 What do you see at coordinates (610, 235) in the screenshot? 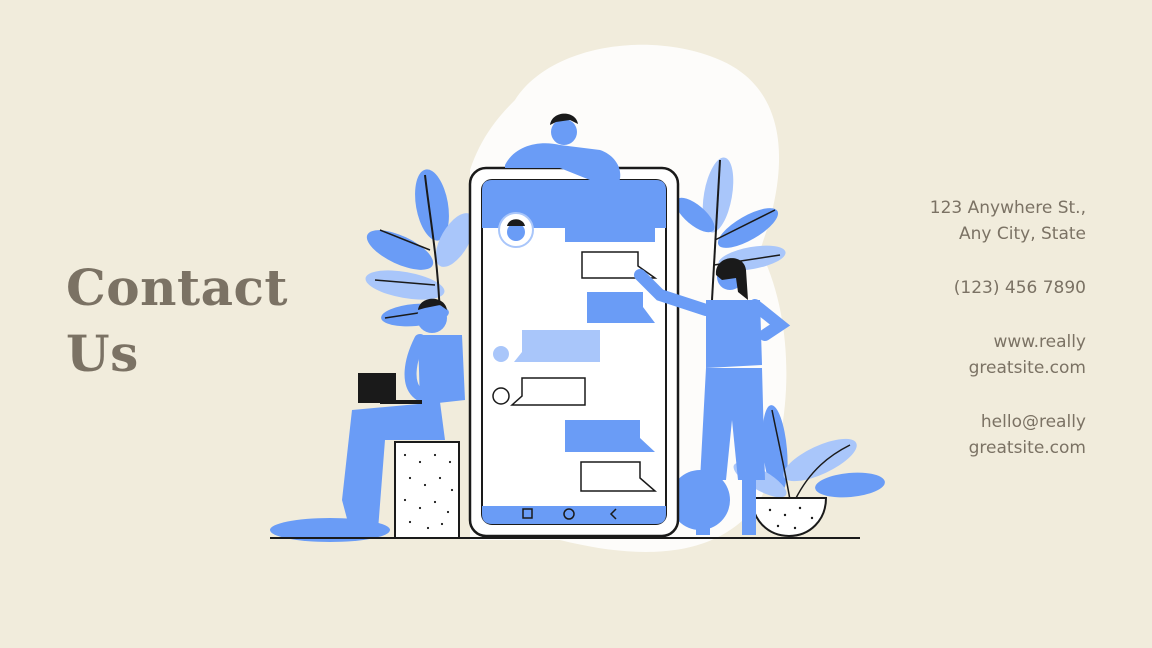
I see `chat-bubble-top` at bounding box center [610, 235].